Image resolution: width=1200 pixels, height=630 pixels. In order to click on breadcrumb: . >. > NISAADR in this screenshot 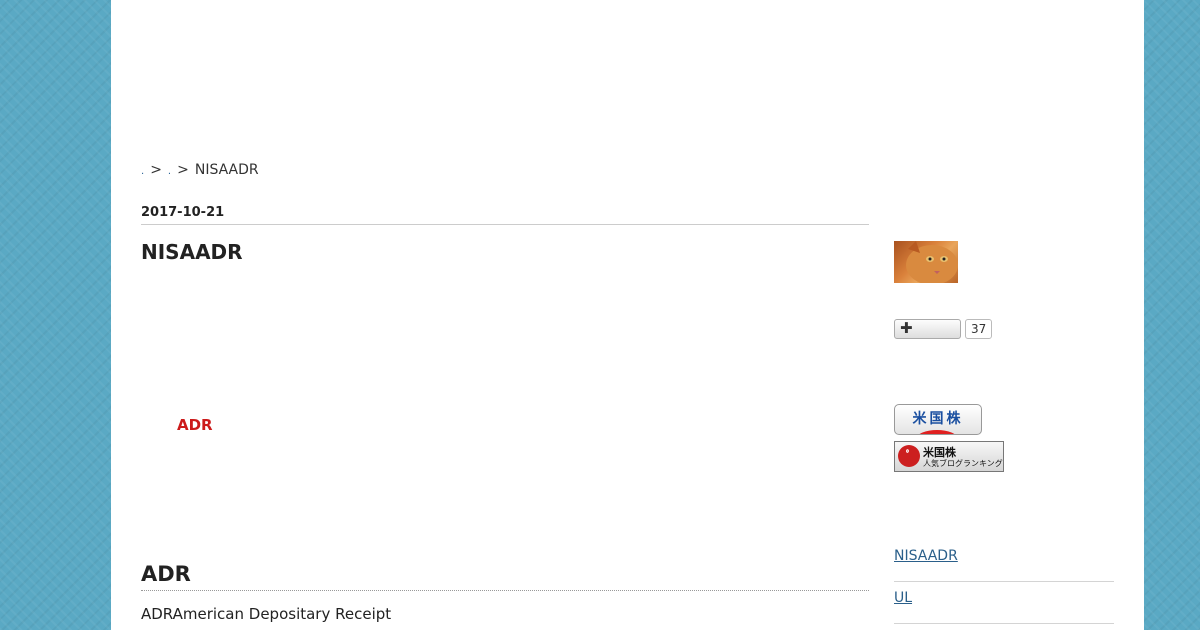, I will do `click(200, 170)`.